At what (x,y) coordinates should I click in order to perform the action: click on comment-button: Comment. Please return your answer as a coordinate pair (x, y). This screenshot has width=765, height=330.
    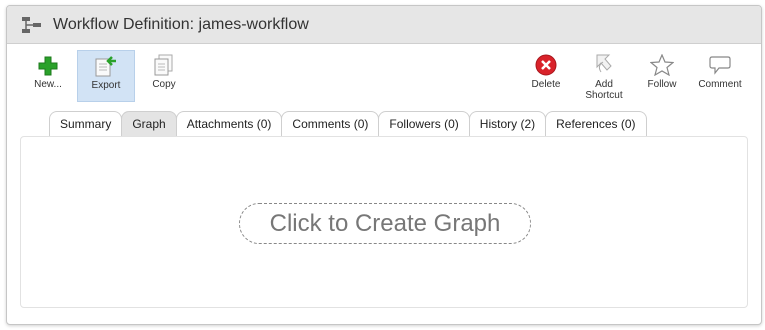
    Looking at the image, I should click on (720, 76).